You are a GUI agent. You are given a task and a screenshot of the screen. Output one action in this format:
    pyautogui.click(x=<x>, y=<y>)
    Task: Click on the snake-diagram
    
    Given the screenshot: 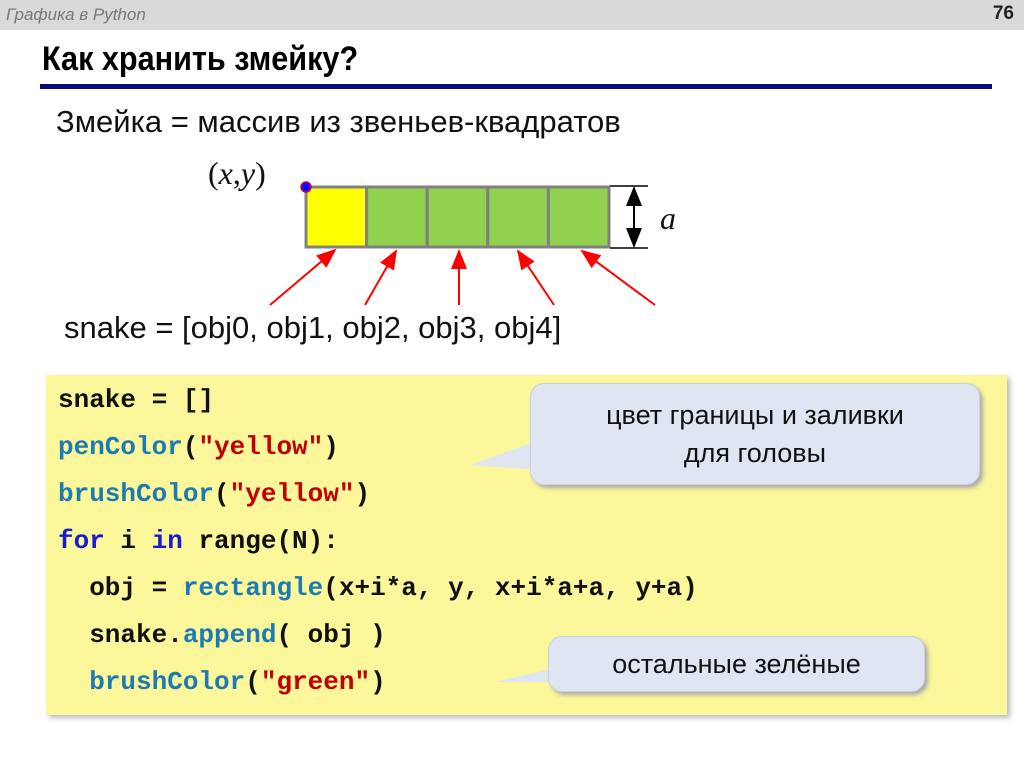 What is the action you would take?
    pyautogui.click(x=462, y=243)
    